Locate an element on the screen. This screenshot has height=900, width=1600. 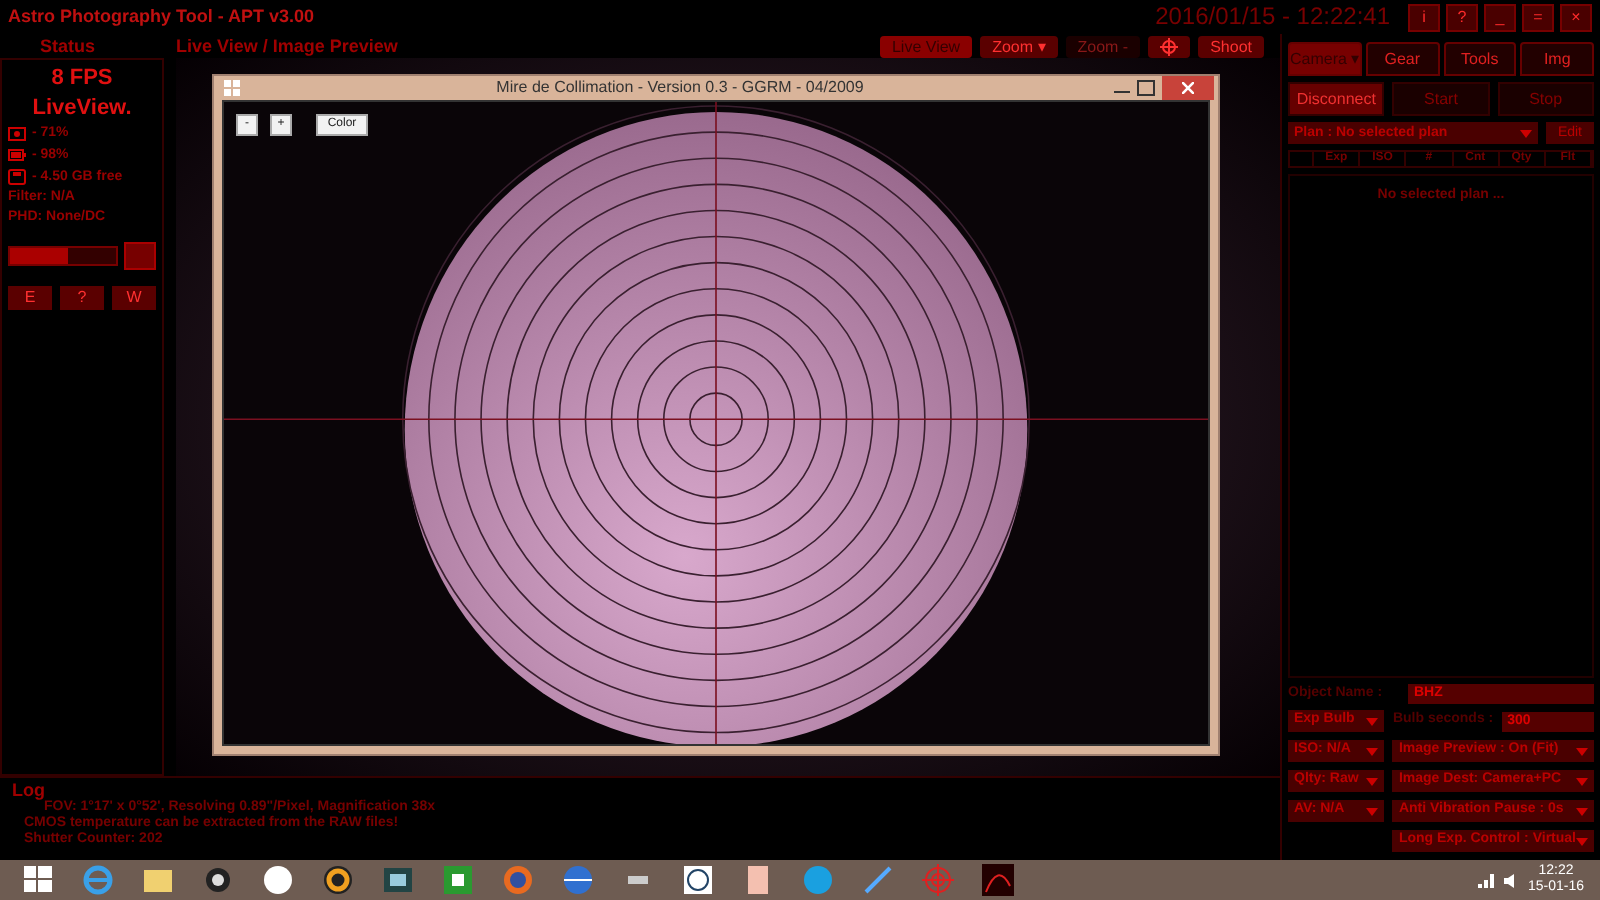
slider-track is located at coordinates (63, 256).